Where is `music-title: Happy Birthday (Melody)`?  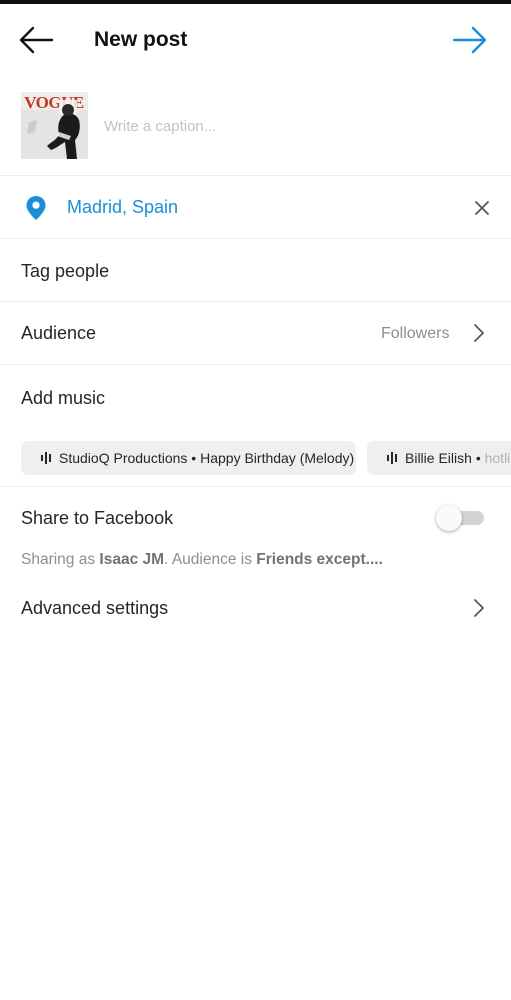 music-title: Happy Birthday (Melody) is located at coordinates (277, 458).